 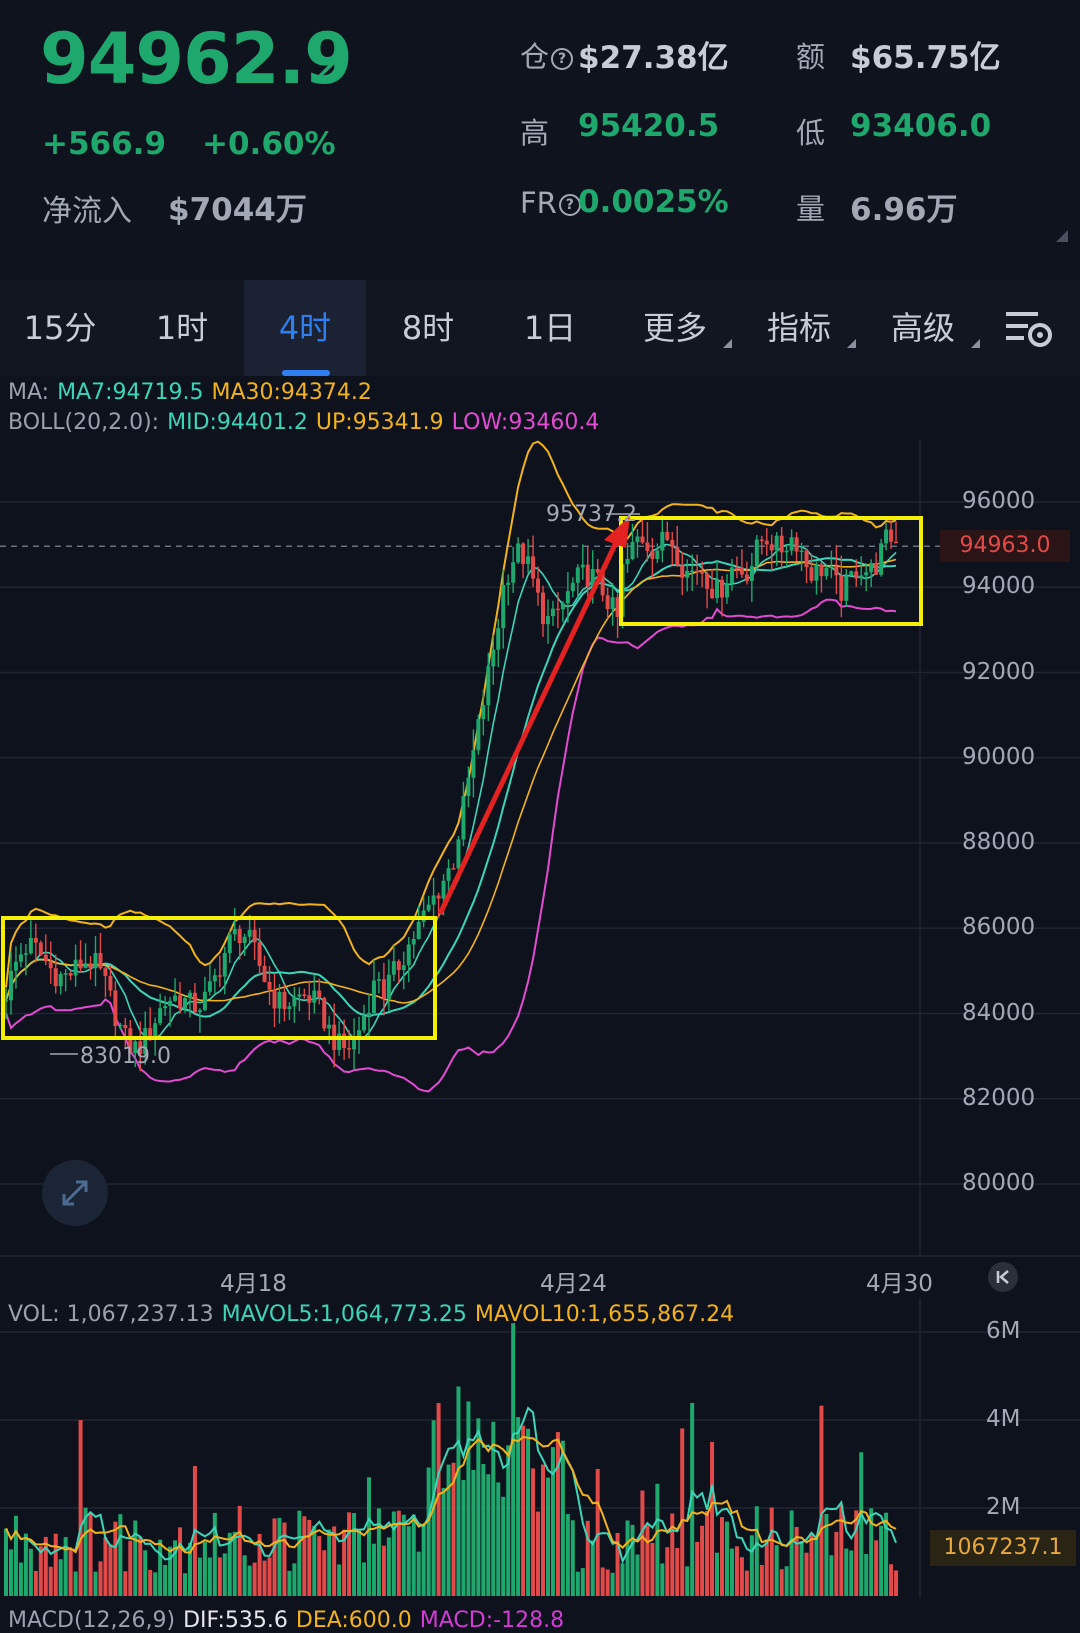 What do you see at coordinates (60, 328) in the screenshot?
I see `tab-15m: 15分` at bounding box center [60, 328].